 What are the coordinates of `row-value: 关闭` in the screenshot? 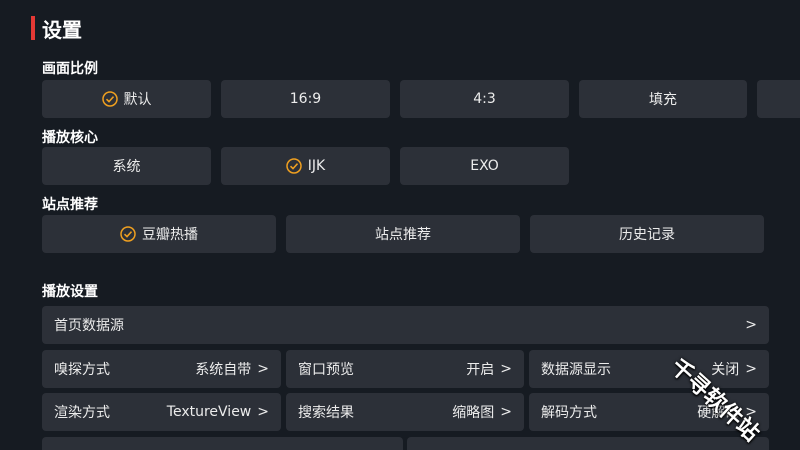 It's located at (725, 370).